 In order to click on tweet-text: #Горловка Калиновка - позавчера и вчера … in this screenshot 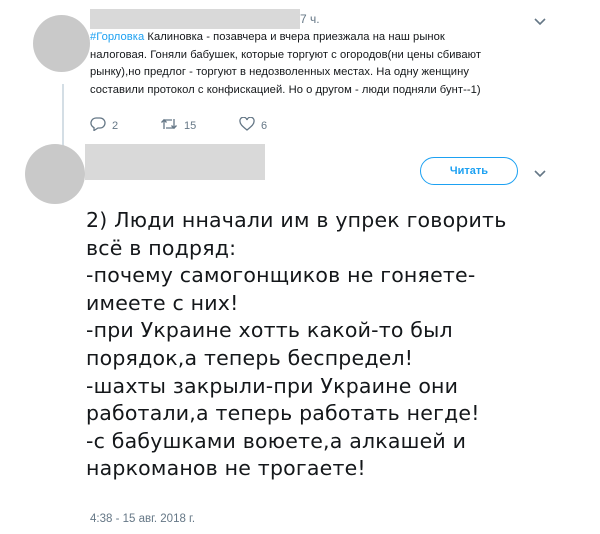, I will do `click(325, 64)`.